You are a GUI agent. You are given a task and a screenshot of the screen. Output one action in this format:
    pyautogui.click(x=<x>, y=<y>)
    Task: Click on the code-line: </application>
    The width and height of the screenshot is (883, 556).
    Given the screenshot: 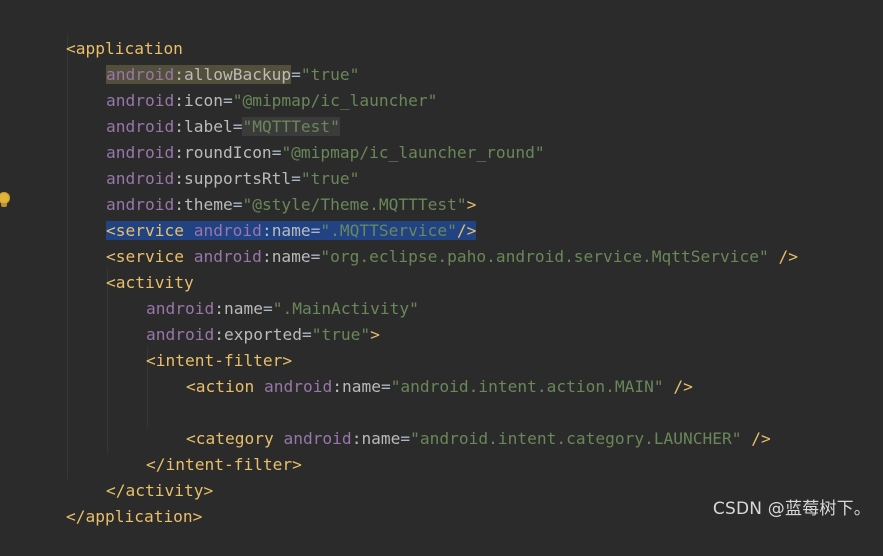 What is the action you would take?
    pyautogui.click(x=114, y=502)
    